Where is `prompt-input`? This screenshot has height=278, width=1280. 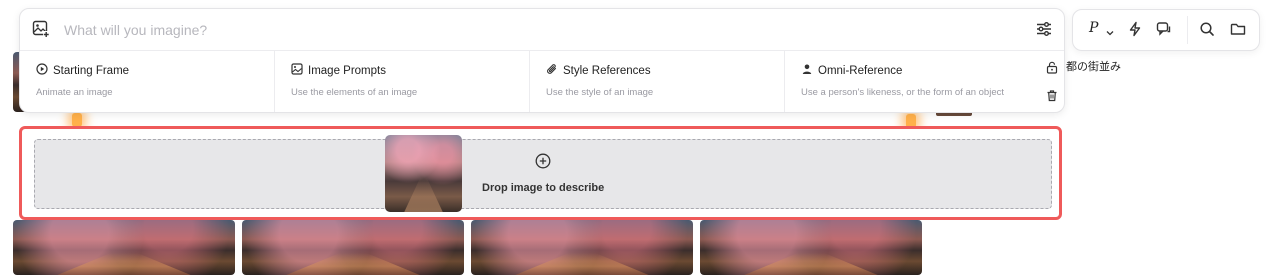 prompt-input is located at coordinates (534, 30).